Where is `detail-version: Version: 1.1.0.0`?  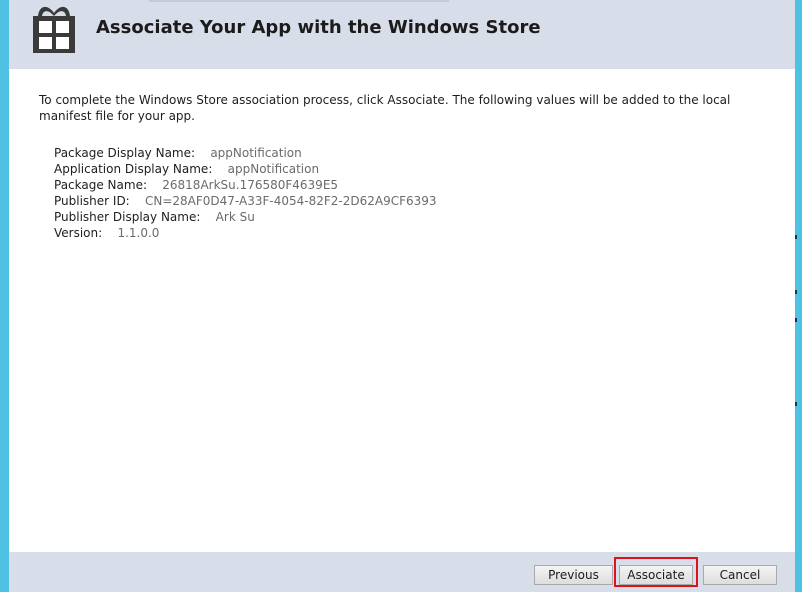 detail-version: Version: 1.1.0.0 is located at coordinates (245, 233).